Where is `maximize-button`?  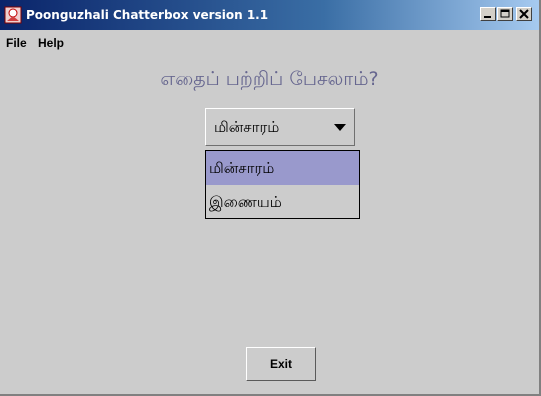
maximize-button is located at coordinates (505, 14).